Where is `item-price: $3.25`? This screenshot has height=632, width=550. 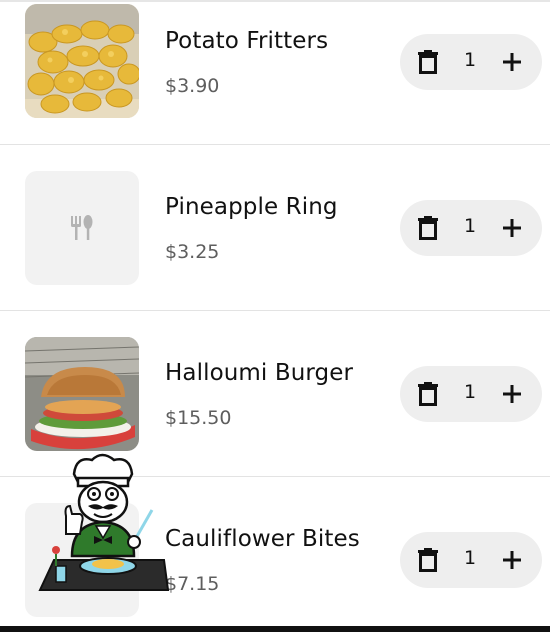
item-price: $3.25 is located at coordinates (192, 252).